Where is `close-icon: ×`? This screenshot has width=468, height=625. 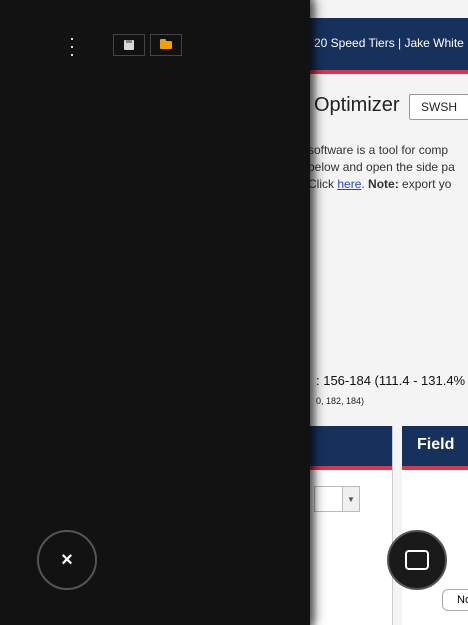 close-icon: × is located at coordinates (67, 559).